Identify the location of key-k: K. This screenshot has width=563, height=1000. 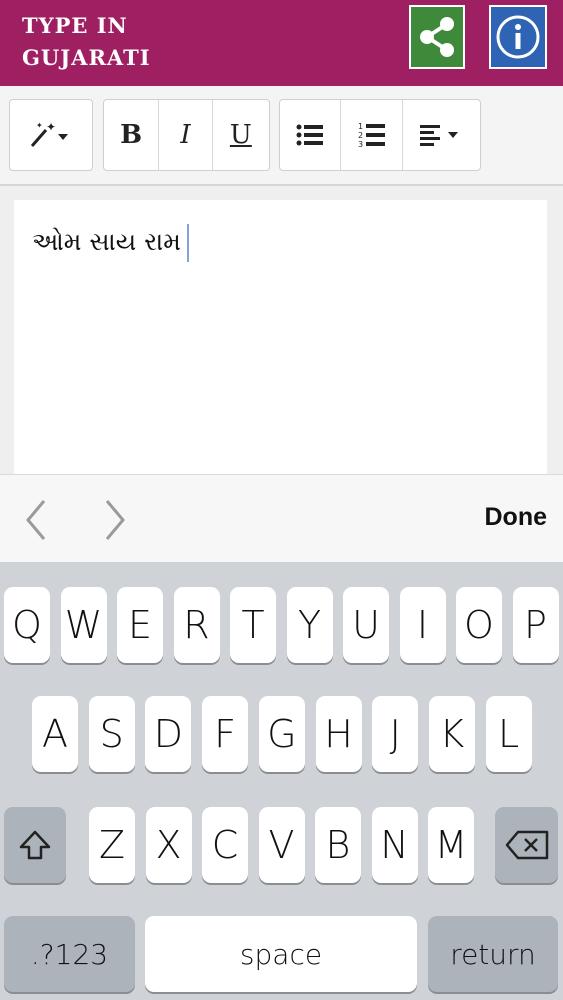
(451, 734).